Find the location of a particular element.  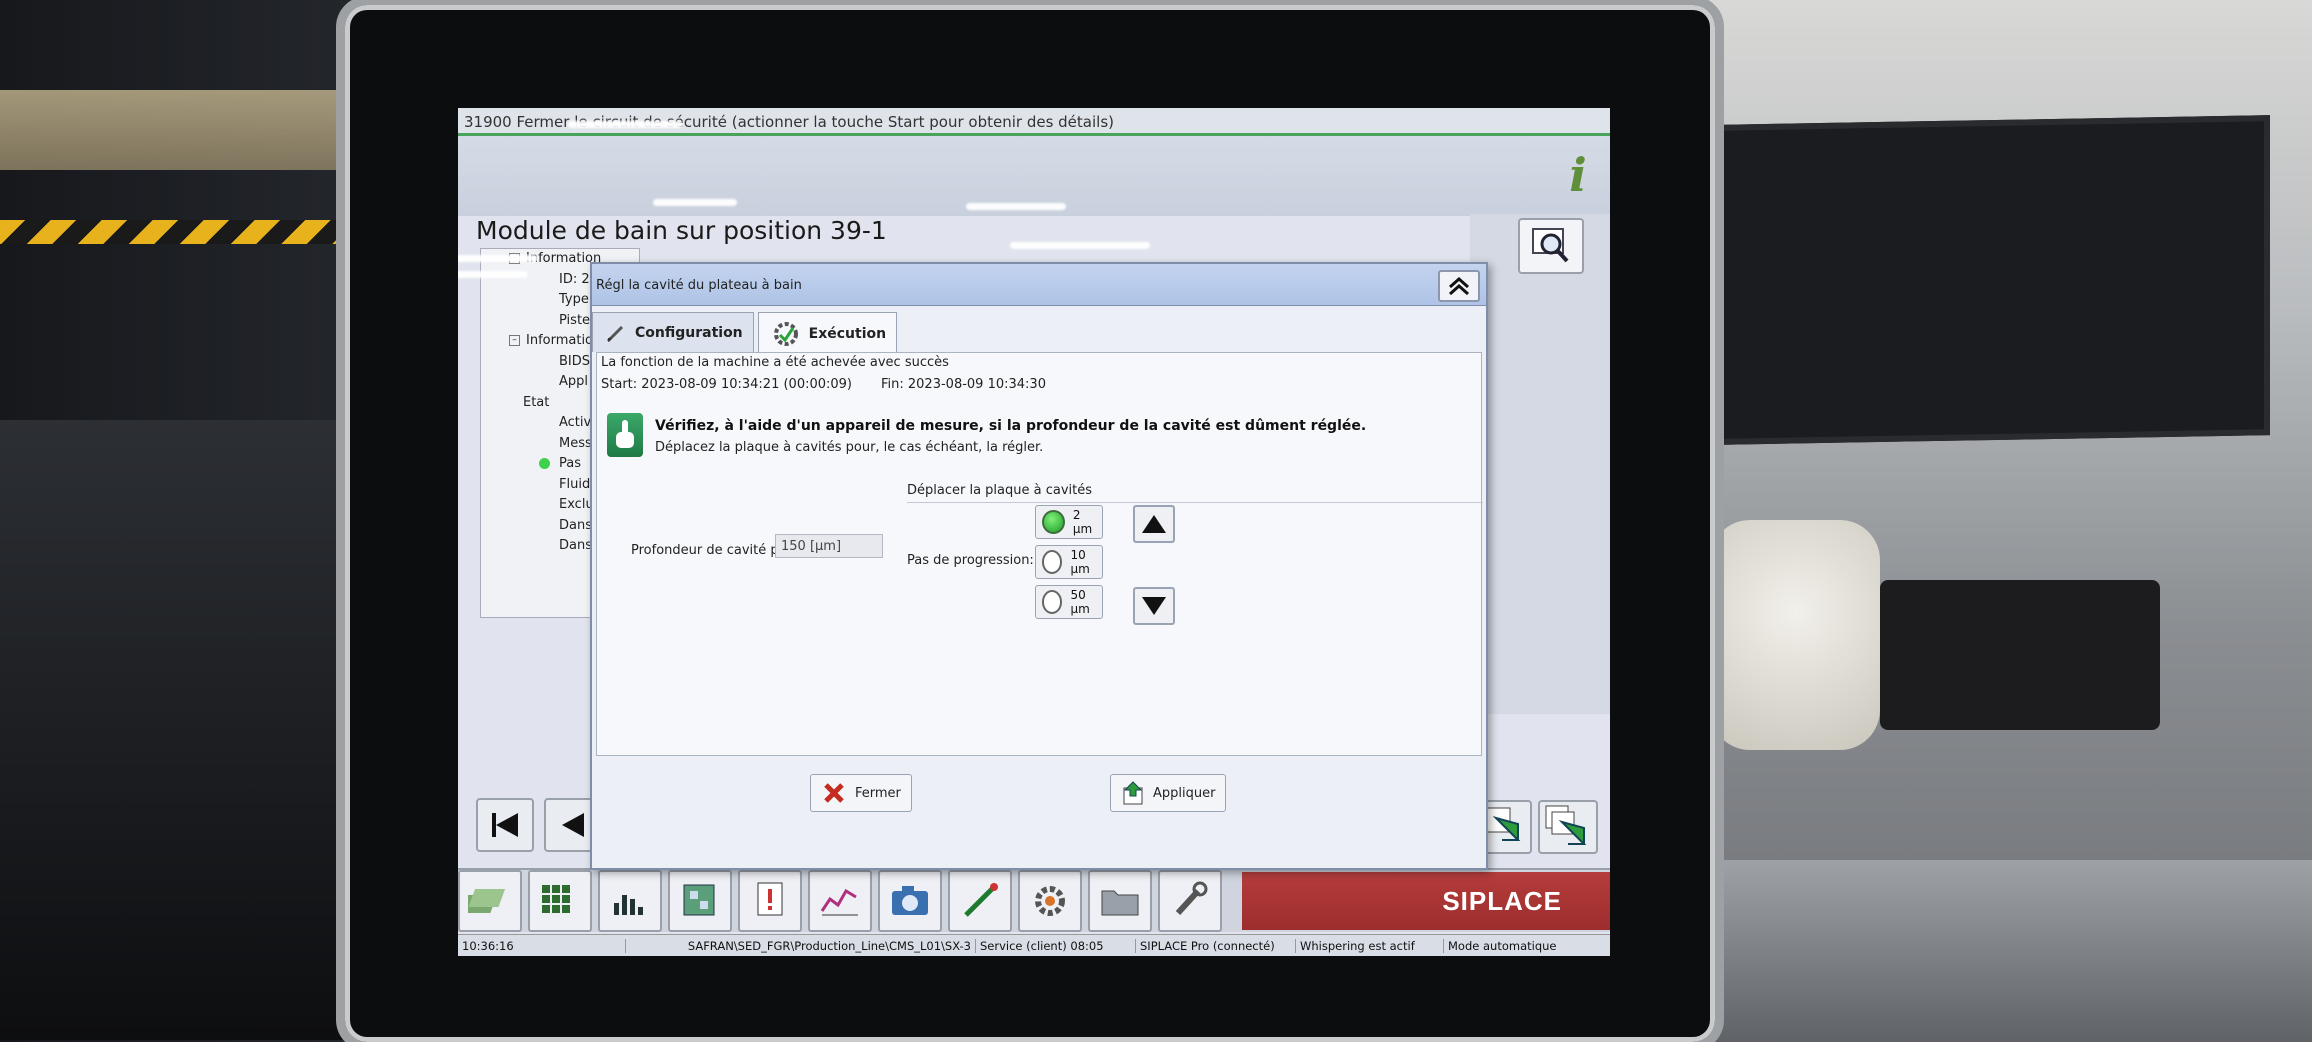

clock: 10:36:16 is located at coordinates (542, 945).